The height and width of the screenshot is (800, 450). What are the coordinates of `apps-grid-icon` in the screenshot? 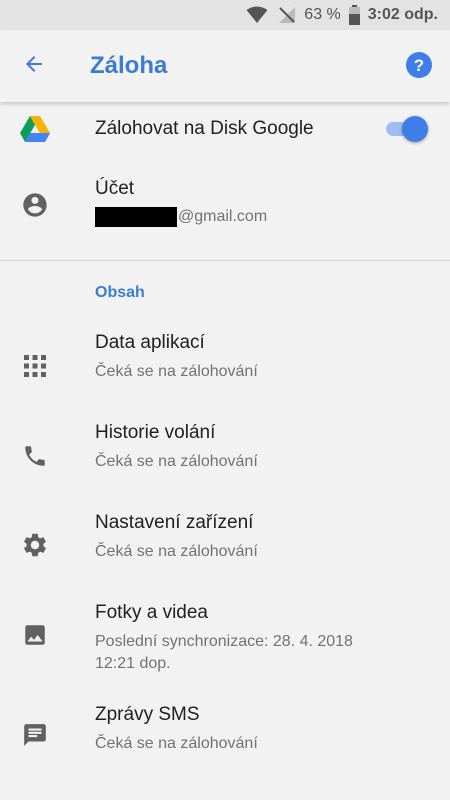 It's located at (35, 366).